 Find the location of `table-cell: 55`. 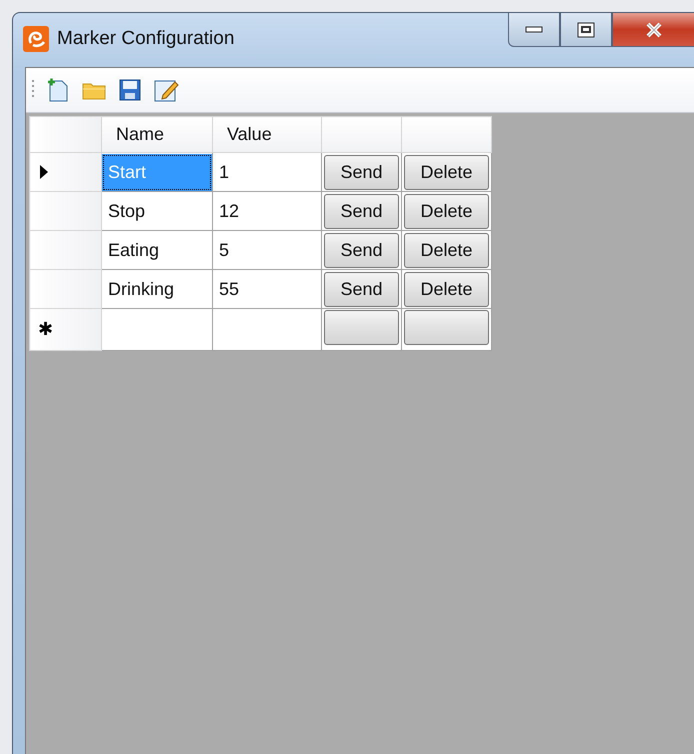

table-cell: 55 is located at coordinates (267, 289).